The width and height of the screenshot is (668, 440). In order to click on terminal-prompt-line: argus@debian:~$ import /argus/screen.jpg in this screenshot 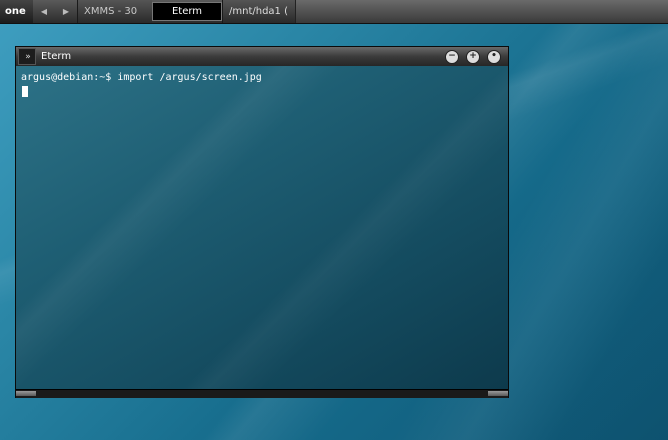, I will do `click(141, 77)`.